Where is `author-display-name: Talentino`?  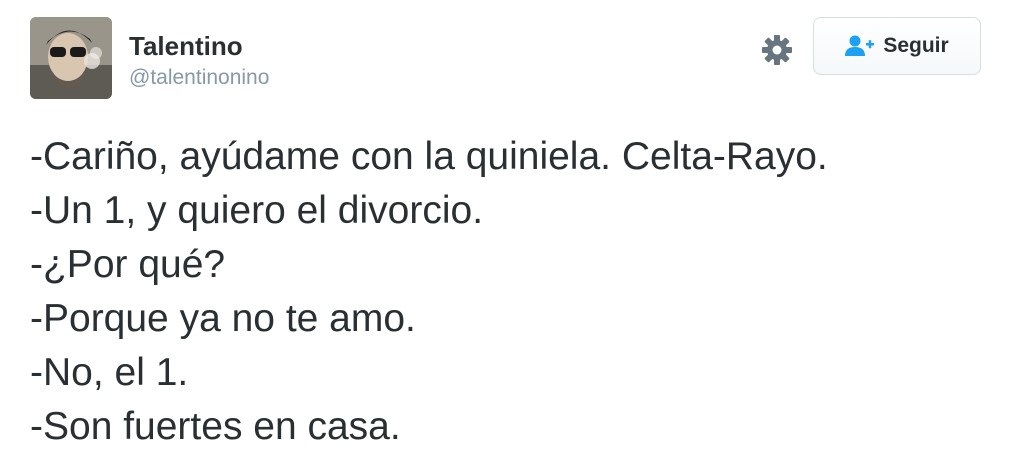 author-display-name: Talentino is located at coordinates (186, 46).